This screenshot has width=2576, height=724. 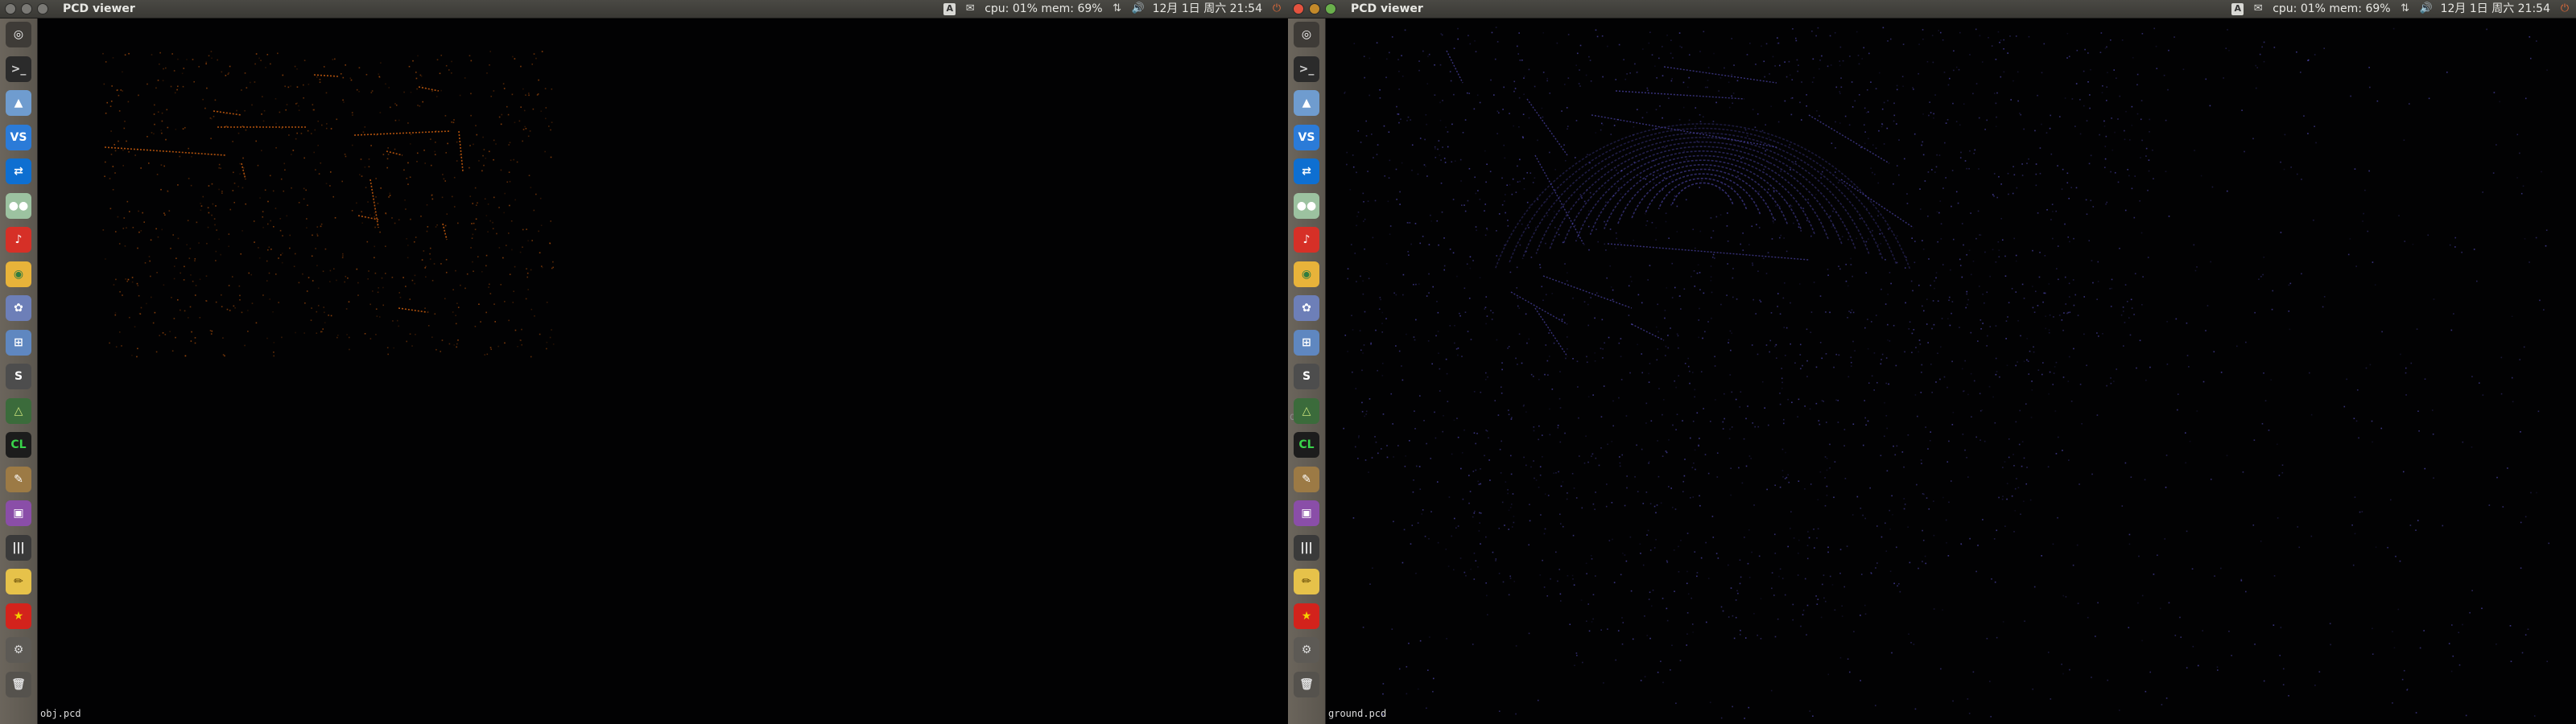 I want to click on file-name-label: ground.pcd, so click(x=1357, y=713).